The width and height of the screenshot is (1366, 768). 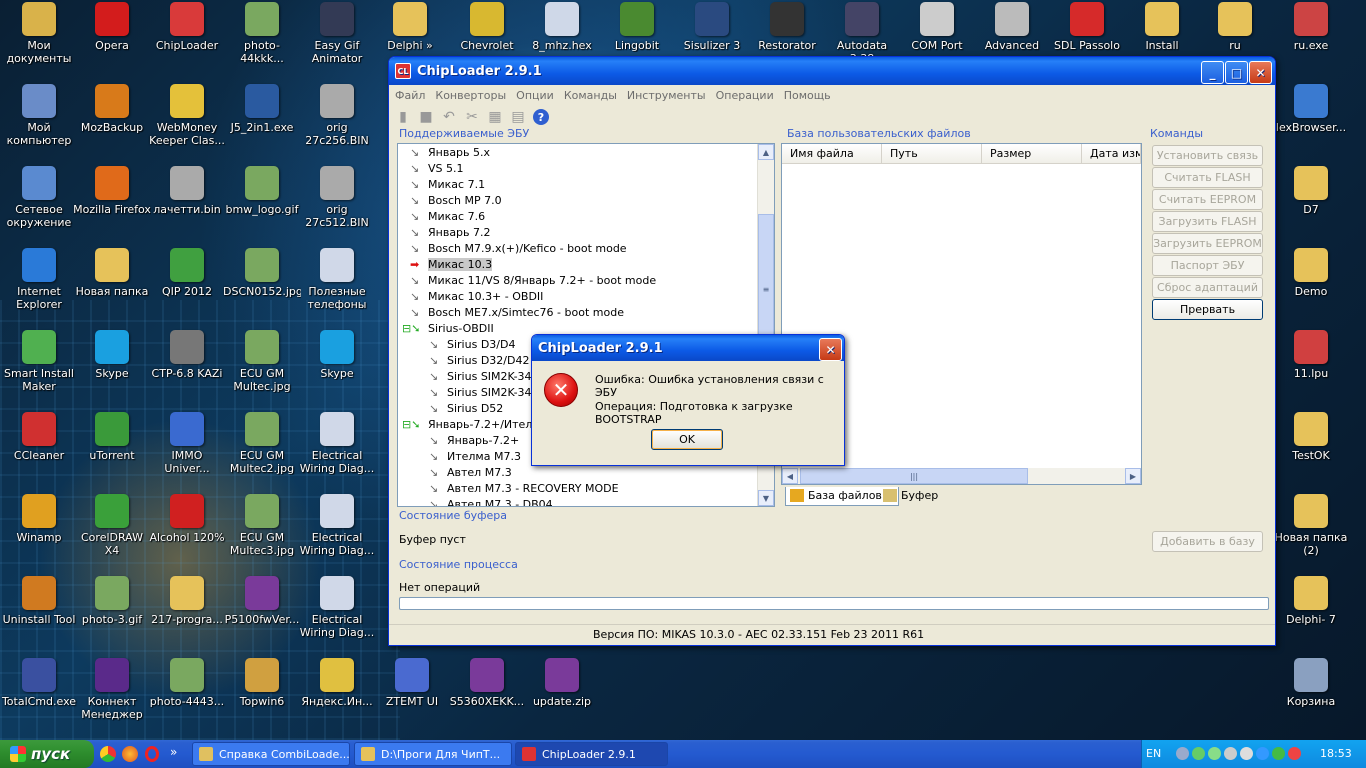 What do you see at coordinates (666, 95) in the screenshot?
I see `menu-tools: Инструменты` at bounding box center [666, 95].